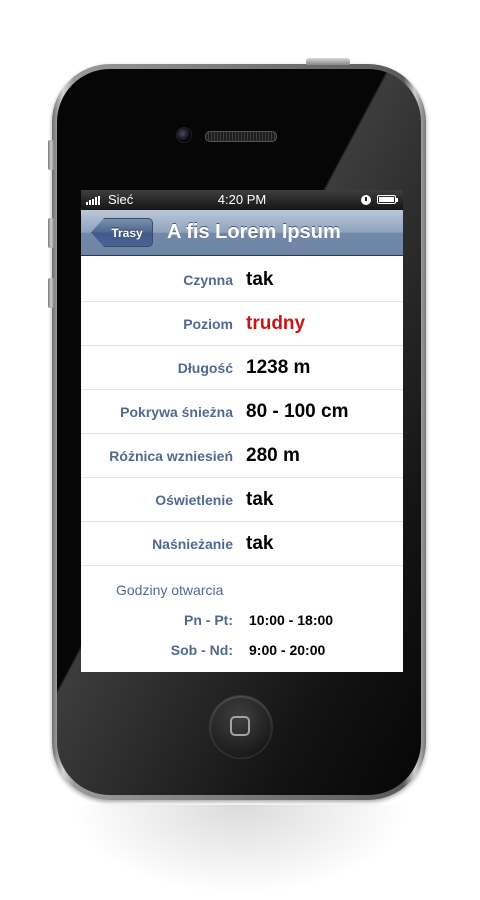 This screenshot has height=900, width=480. I want to click on detail-row-dlugosc: Długość 1238 m, so click(242, 368).